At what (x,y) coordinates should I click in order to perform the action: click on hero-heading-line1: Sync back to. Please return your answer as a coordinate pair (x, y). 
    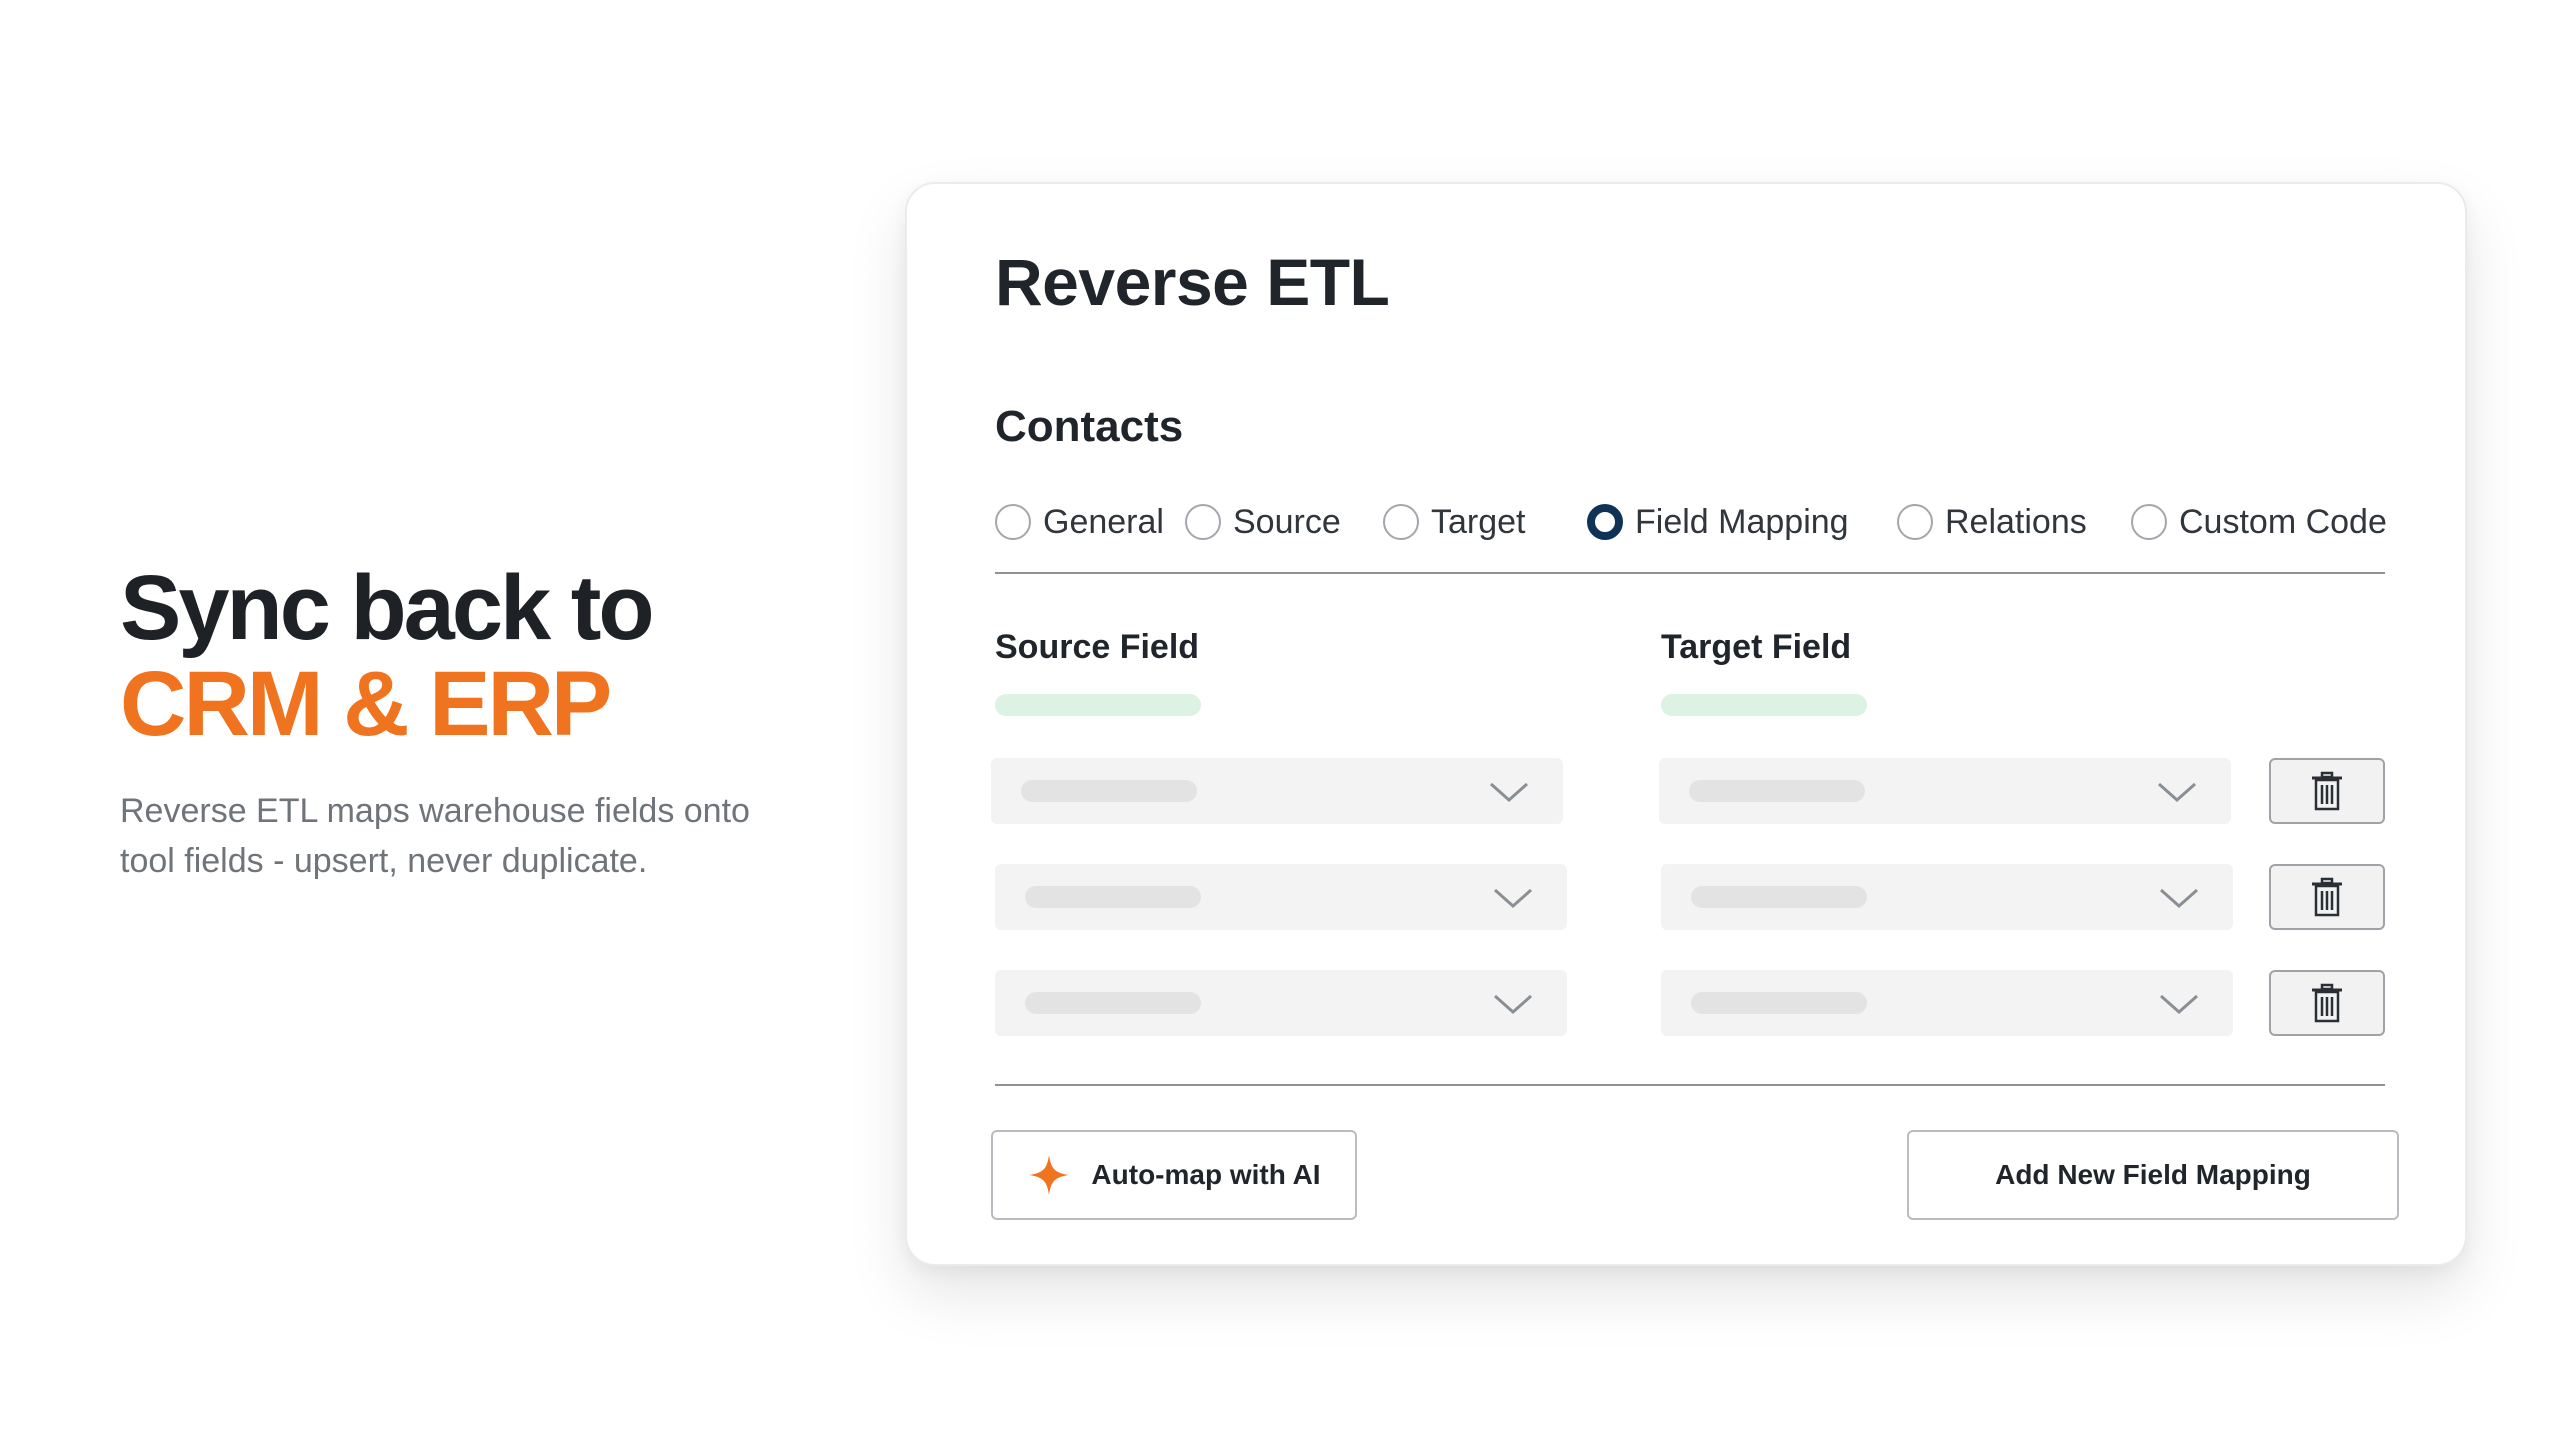
    Looking at the image, I should click on (387, 608).